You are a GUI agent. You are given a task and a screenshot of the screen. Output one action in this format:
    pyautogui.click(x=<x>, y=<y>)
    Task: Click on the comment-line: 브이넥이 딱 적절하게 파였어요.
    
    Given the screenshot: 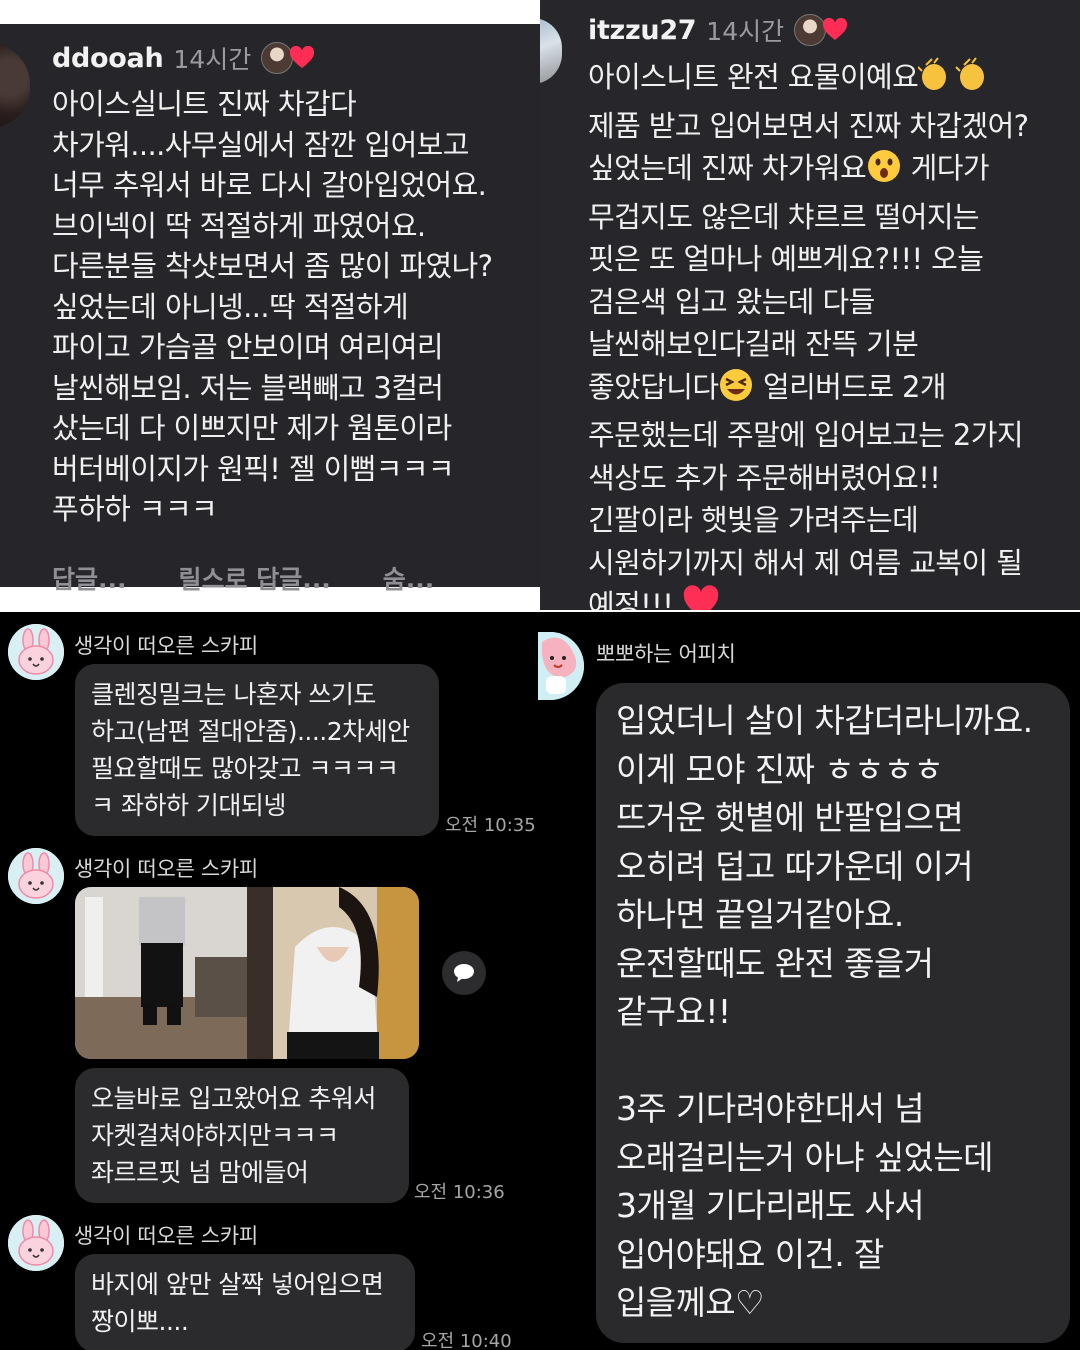 What is the action you would take?
    pyautogui.click(x=239, y=225)
    